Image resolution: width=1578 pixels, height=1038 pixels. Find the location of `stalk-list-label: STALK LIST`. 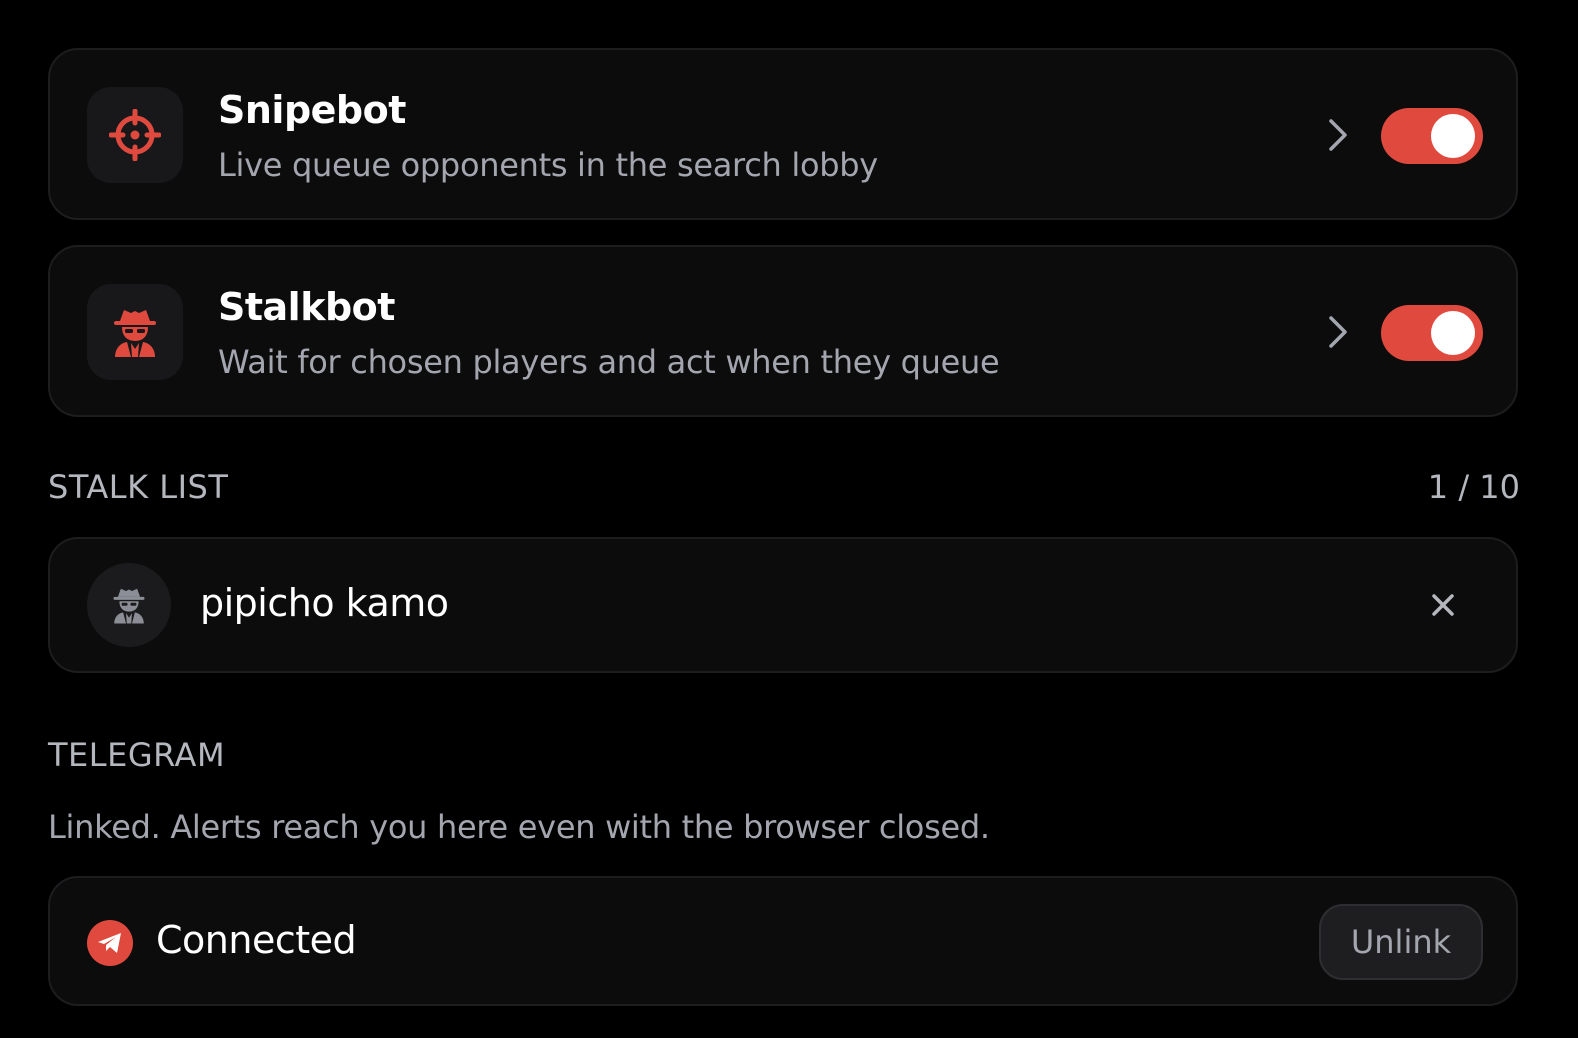

stalk-list-label: STALK LIST is located at coordinates (138, 487).